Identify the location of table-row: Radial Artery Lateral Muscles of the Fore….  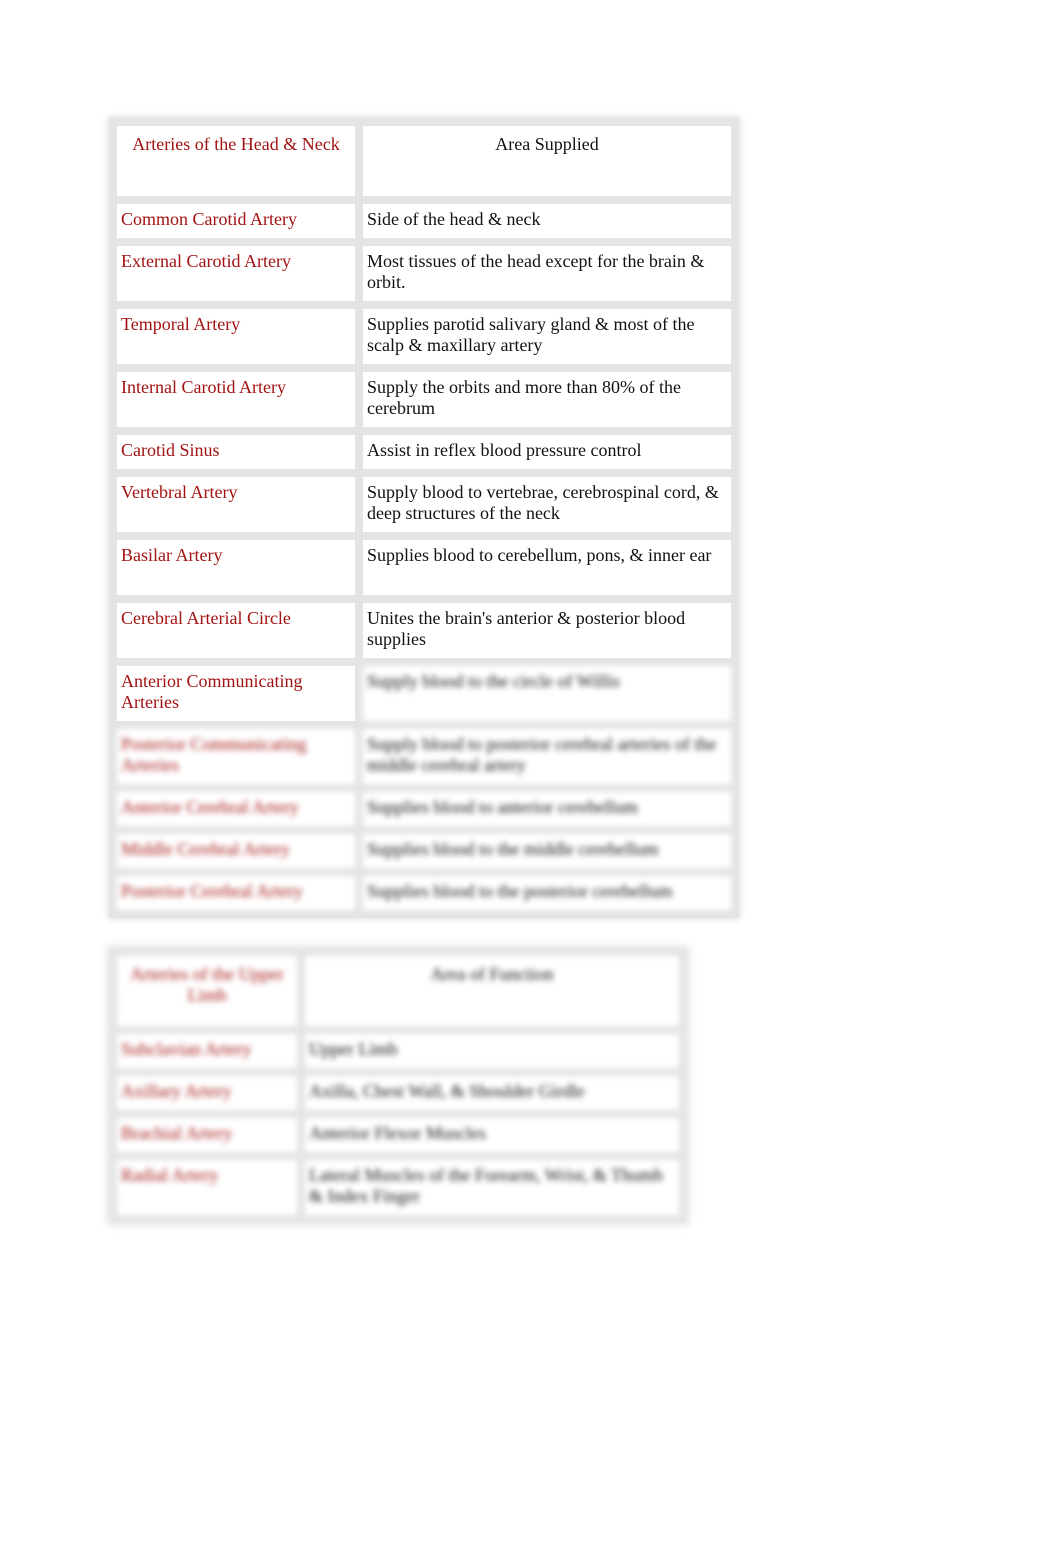
(398, 1187).